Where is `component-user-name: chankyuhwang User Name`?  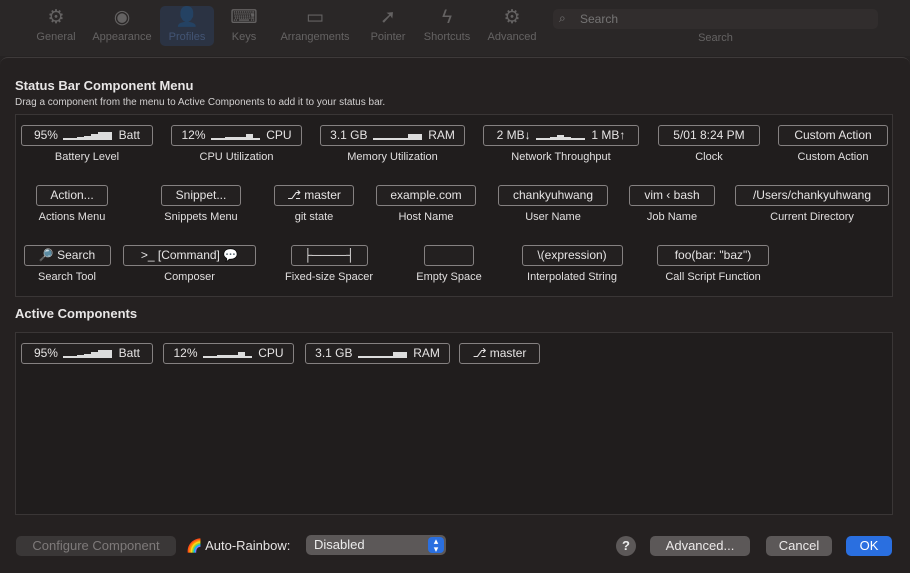 component-user-name: chankyuhwang User Name is located at coordinates (553, 204).